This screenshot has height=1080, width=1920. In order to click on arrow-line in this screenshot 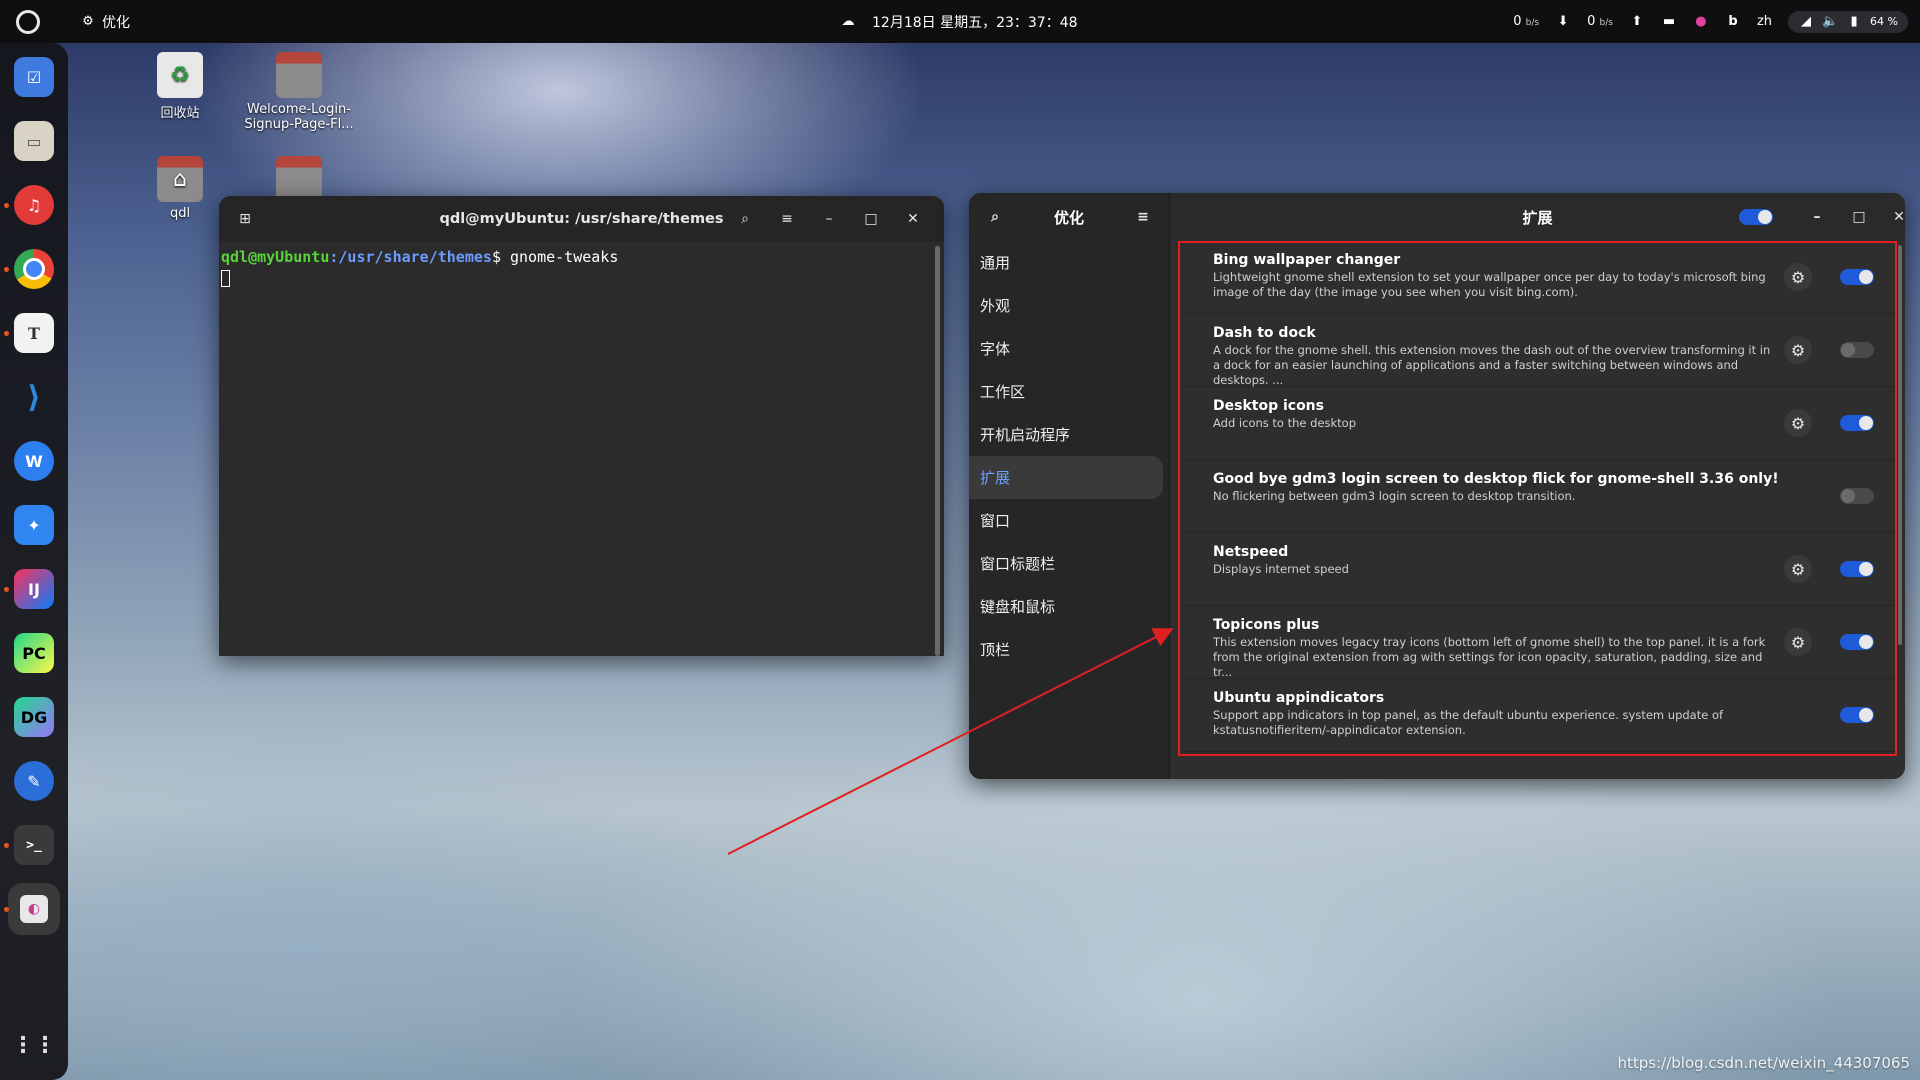, I will do `click(950, 741)`.